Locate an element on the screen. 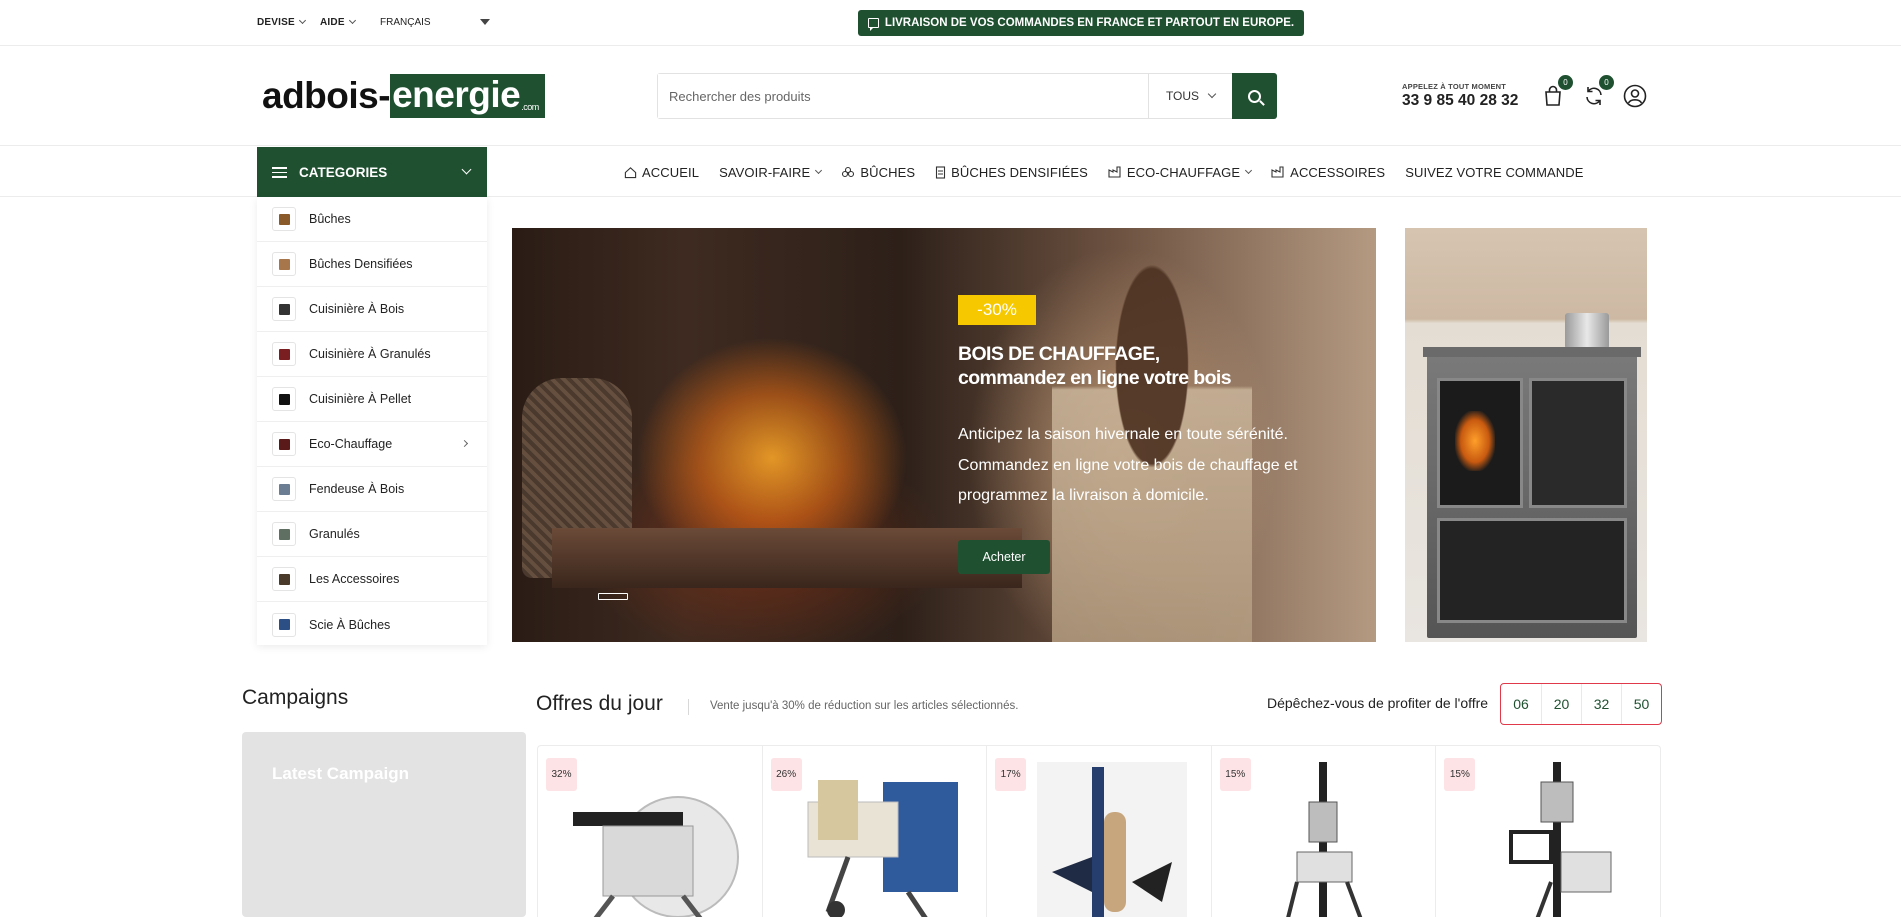 The height and width of the screenshot is (917, 1901). deals-title: Offres du jour is located at coordinates (599, 703).